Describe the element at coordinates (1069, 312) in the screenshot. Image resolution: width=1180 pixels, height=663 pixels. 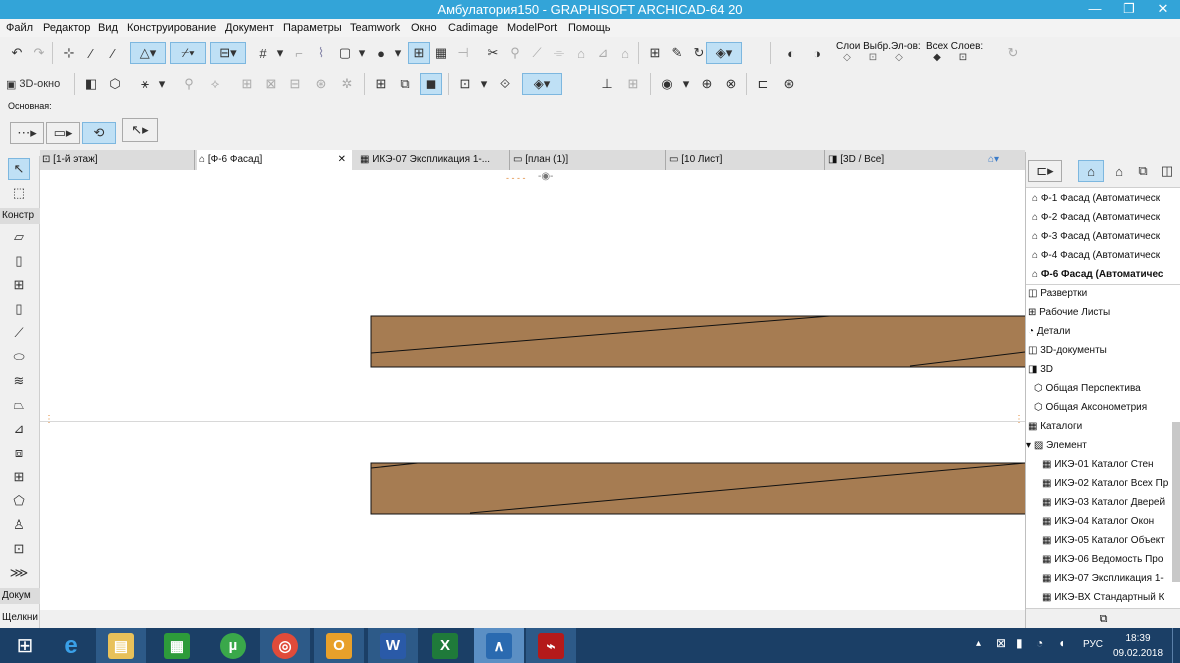
I see `nav-item-worksheets: ⊞ Рабочие Листы` at that location.